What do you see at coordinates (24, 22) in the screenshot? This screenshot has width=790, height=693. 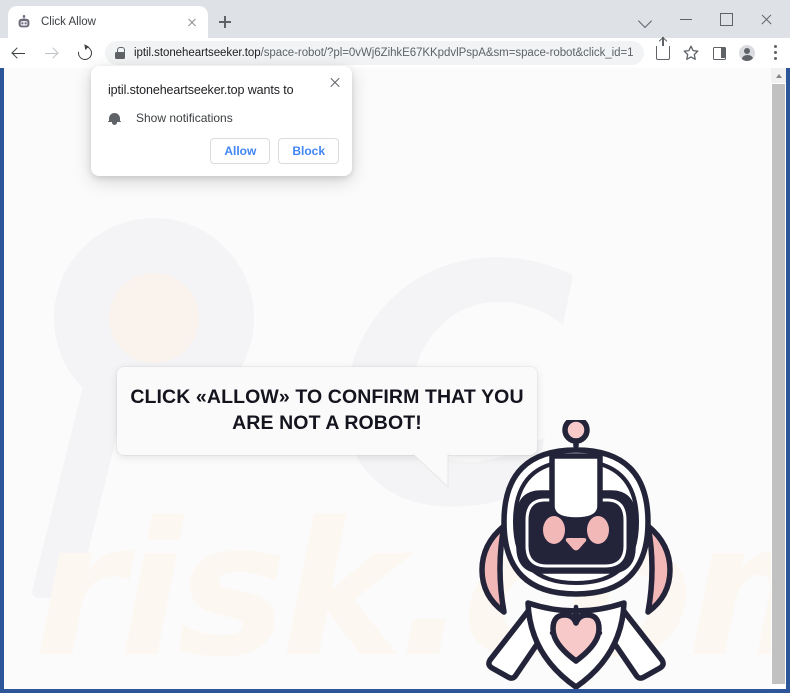 I see `robot-favicon-icon` at bounding box center [24, 22].